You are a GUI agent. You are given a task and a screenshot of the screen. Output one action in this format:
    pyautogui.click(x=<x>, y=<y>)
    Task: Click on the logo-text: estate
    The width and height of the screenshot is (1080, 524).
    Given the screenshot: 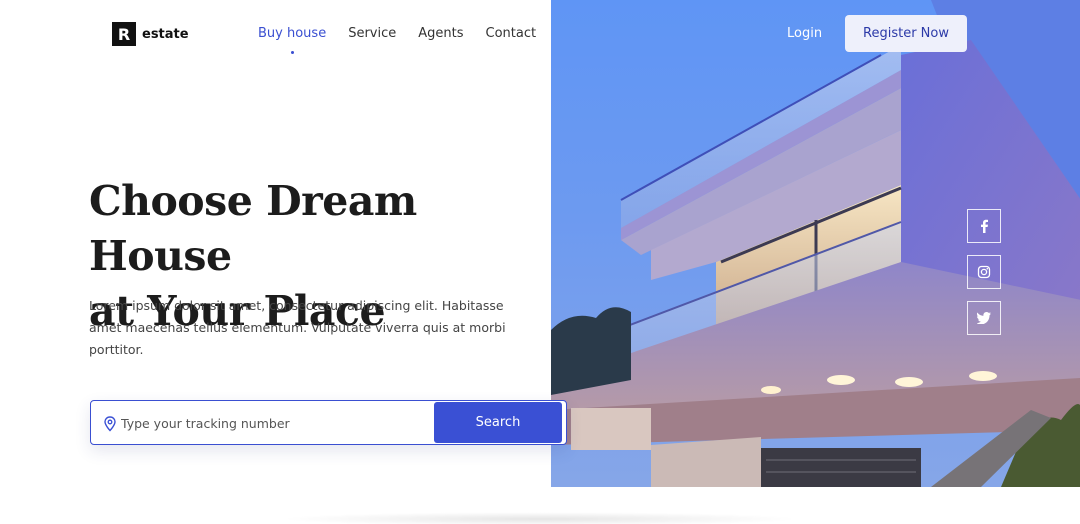 What is the action you would take?
    pyautogui.click(x=165, y=34)
    